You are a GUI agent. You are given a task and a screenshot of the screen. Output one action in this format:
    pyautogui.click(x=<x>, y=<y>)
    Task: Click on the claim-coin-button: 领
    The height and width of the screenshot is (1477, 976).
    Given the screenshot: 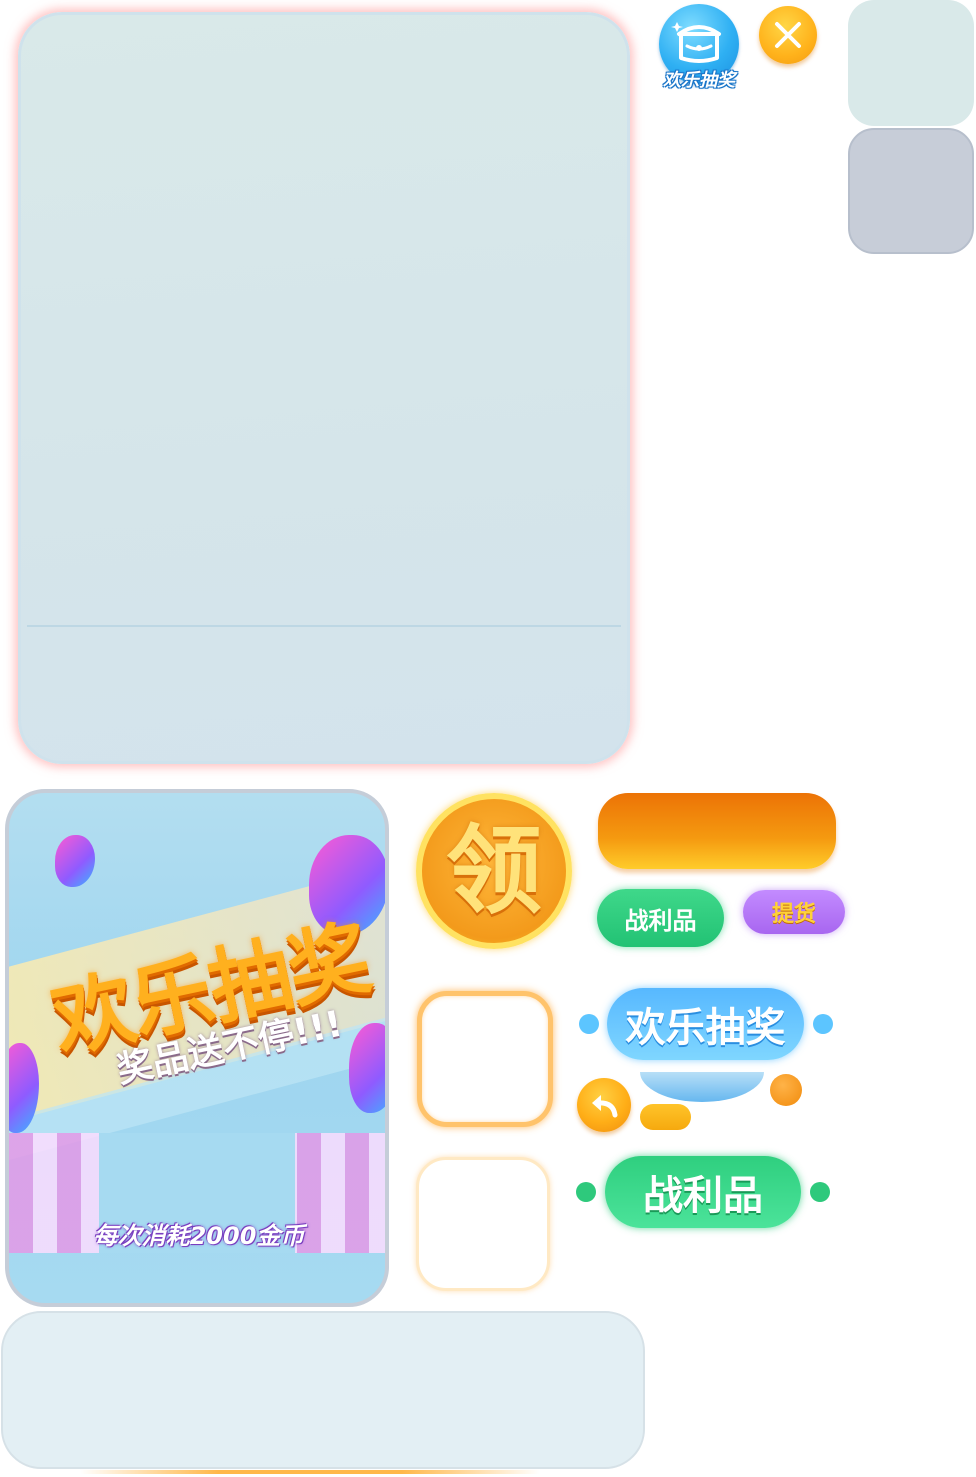 What is the action you would take?
    pyautogui.click(x=494, y=871)
    